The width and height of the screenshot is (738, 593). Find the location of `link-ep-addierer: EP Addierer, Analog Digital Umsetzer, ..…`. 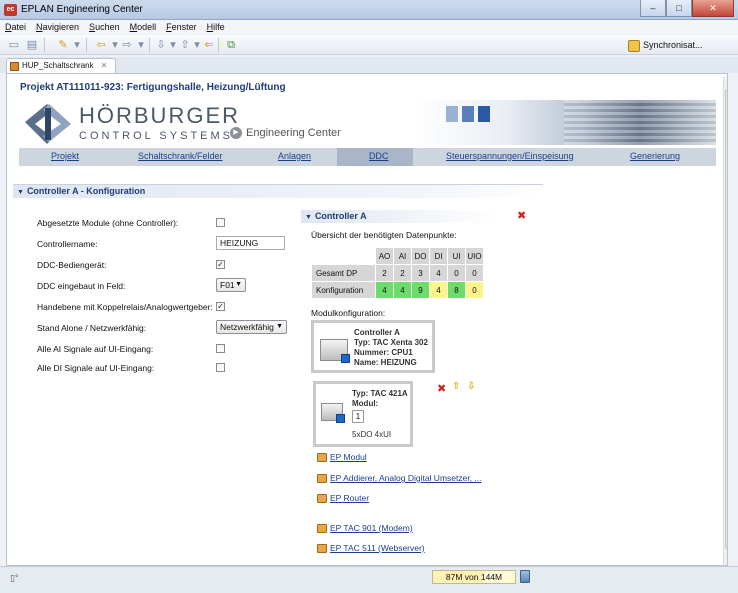

link-ep-addierer: EP Addierer, Analog Digital Umsetzer, ..… is located at coordinates (399, 478).